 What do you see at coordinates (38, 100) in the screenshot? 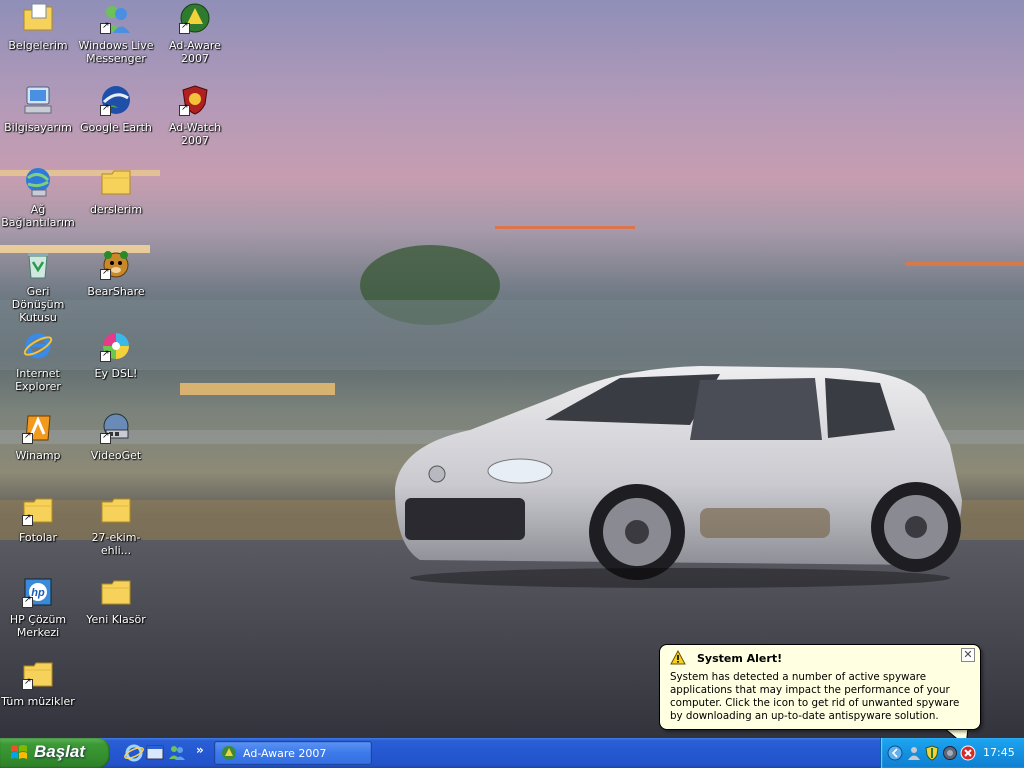
I see `my-computer-icon` at bounding box center [38, 100].